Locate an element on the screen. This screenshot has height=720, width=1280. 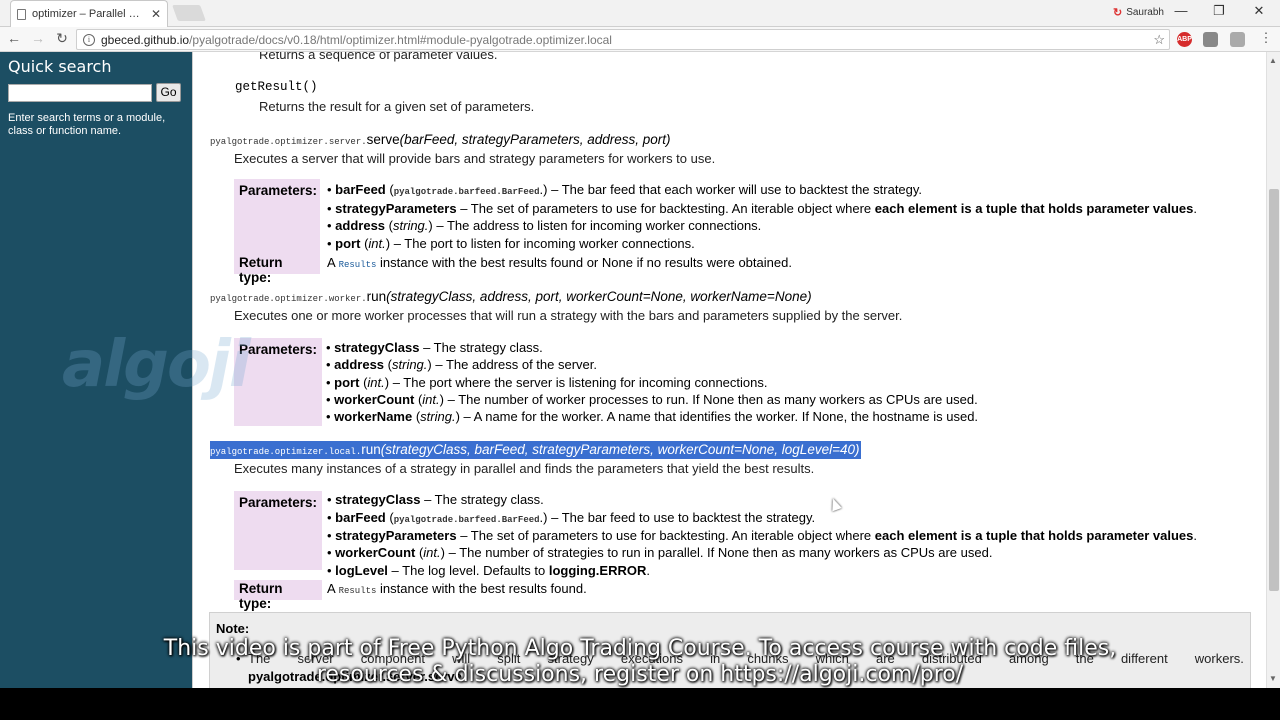
info-icon: i is located at coordinates (89, 39).